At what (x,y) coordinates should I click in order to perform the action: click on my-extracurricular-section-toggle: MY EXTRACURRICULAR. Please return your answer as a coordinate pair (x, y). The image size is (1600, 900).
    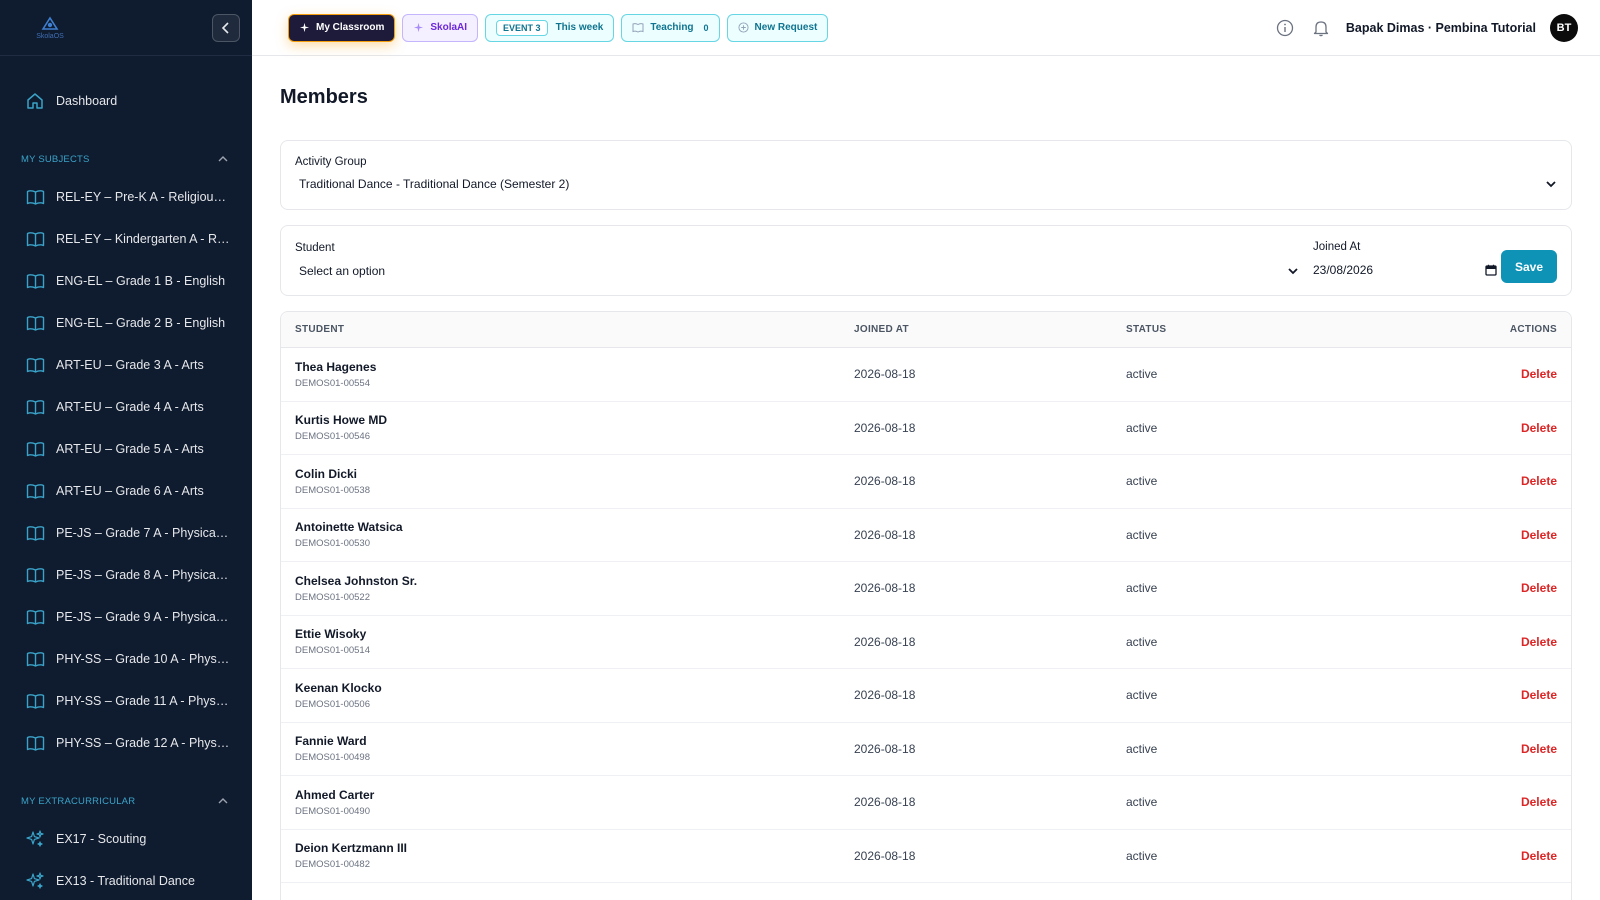
    Looking at the image, I should click on (126, 801).